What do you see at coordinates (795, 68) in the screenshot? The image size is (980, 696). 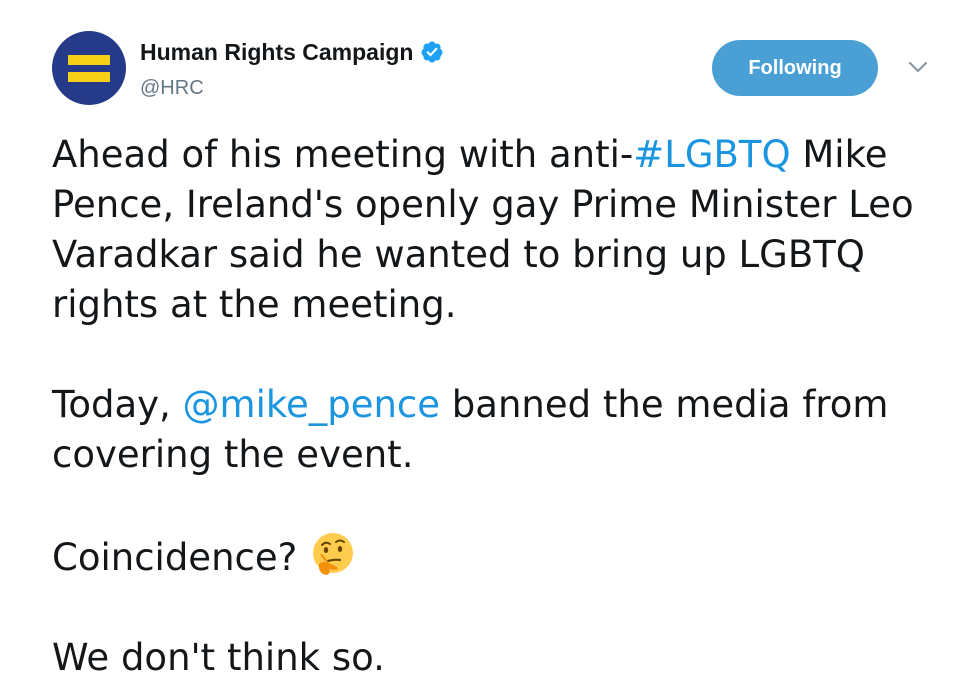 I see `following-button: Following` at bounding box center [795, 68].